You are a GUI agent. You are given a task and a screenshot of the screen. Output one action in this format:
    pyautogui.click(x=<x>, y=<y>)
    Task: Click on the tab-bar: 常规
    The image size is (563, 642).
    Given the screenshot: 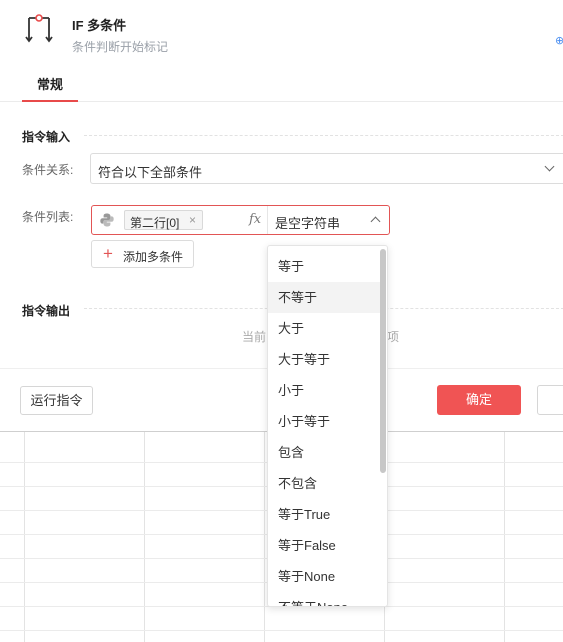 What is the action you would take?
    pyautogui.click(x=281, y=86)
    